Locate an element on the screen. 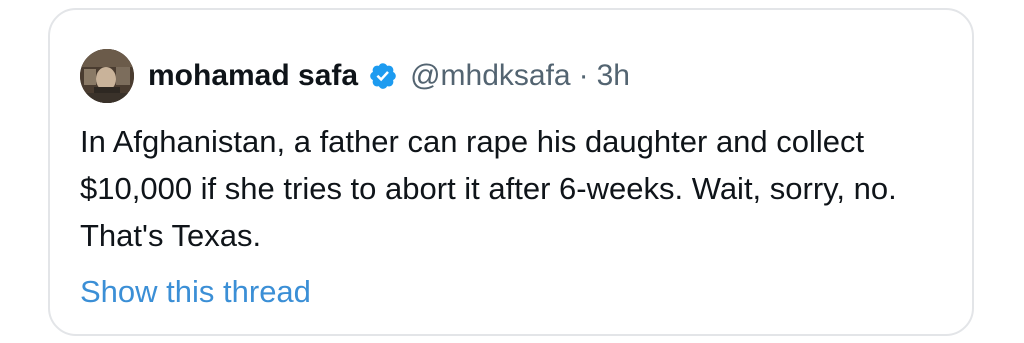  timestamp: 3h is located at coordinates (613, 76).